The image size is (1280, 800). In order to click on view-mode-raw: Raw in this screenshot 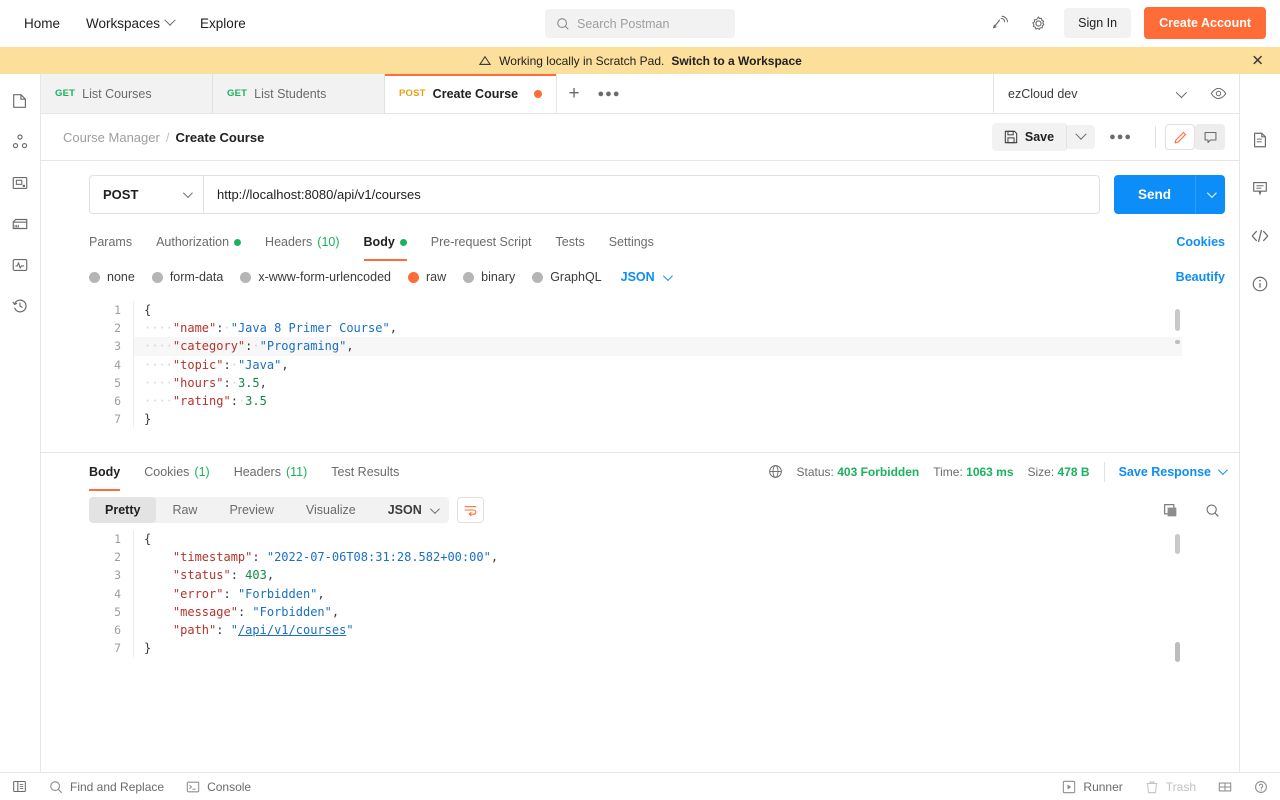, I will do `click(184, 510)`.